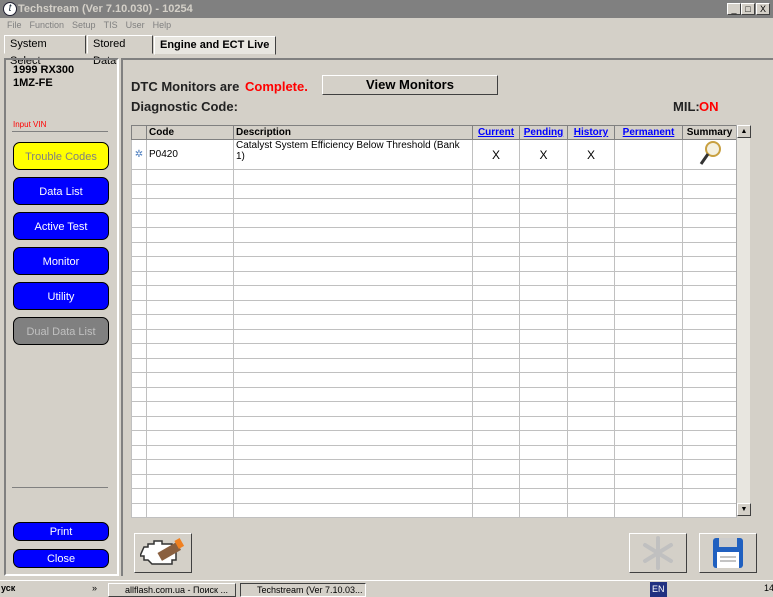 This screenshot has width=773, height=597. I want to click on clock: 14, so click(768, 588).